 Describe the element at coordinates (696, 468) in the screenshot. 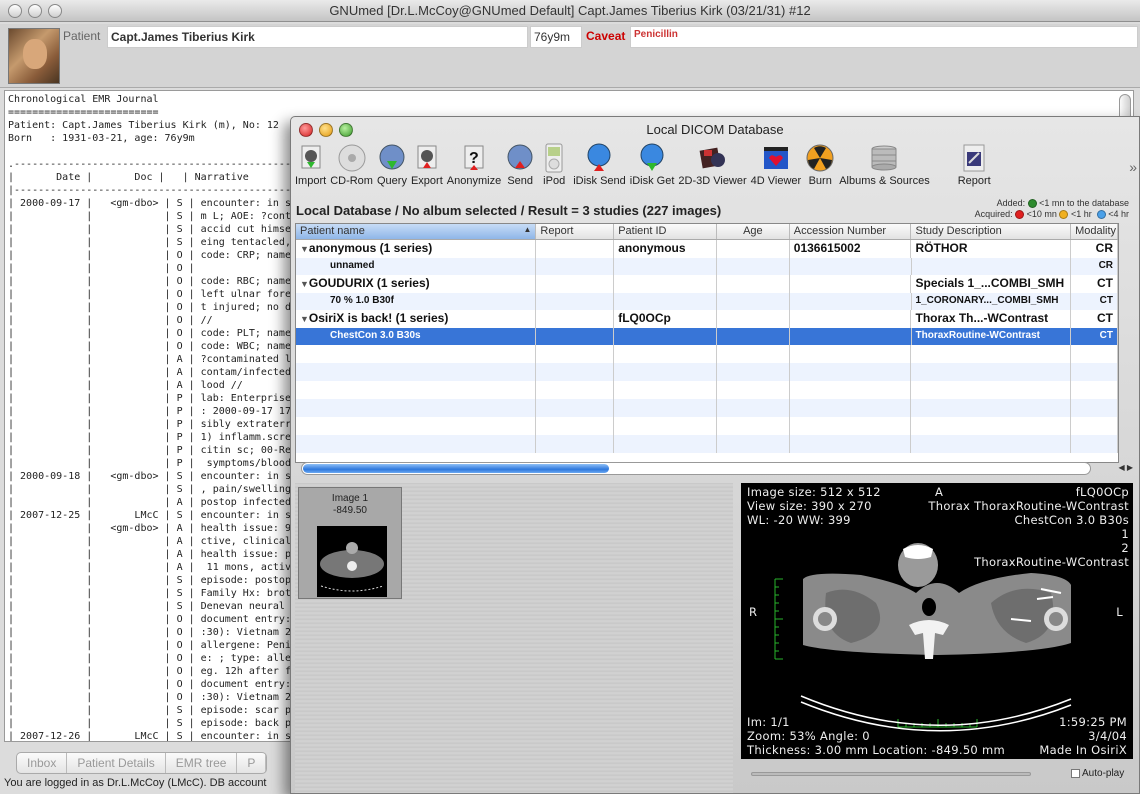

I see `table-horizontal-scrollbar` at that location.